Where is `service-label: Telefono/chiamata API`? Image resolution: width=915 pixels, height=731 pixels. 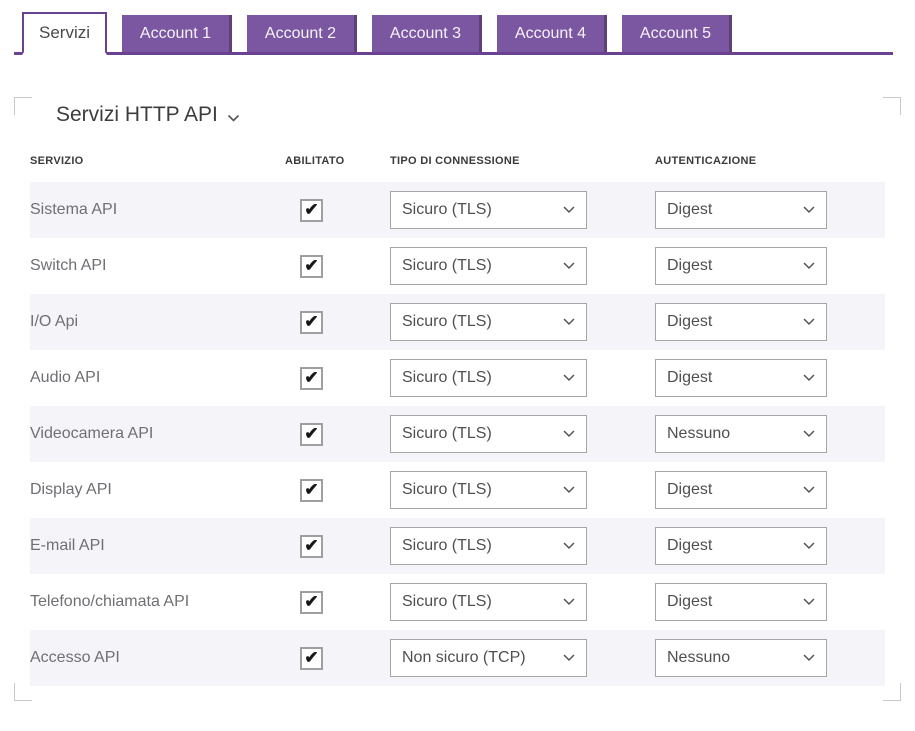
service-label: Telefono/chiamata API is located at coordinates (110, 601).